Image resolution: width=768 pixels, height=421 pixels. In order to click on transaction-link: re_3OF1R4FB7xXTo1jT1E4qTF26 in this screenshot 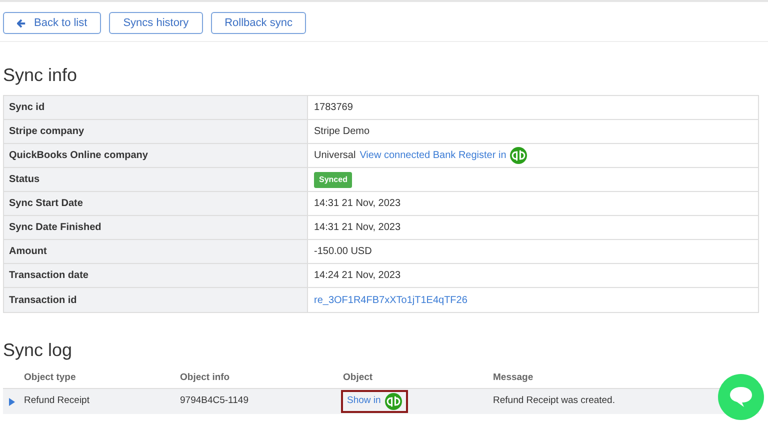, I will do `click(391, 300)`.